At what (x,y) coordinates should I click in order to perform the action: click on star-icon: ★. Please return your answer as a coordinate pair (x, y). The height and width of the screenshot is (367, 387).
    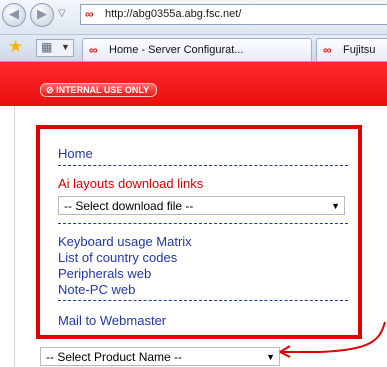
    Looking at the image, I should click on (15, 47).